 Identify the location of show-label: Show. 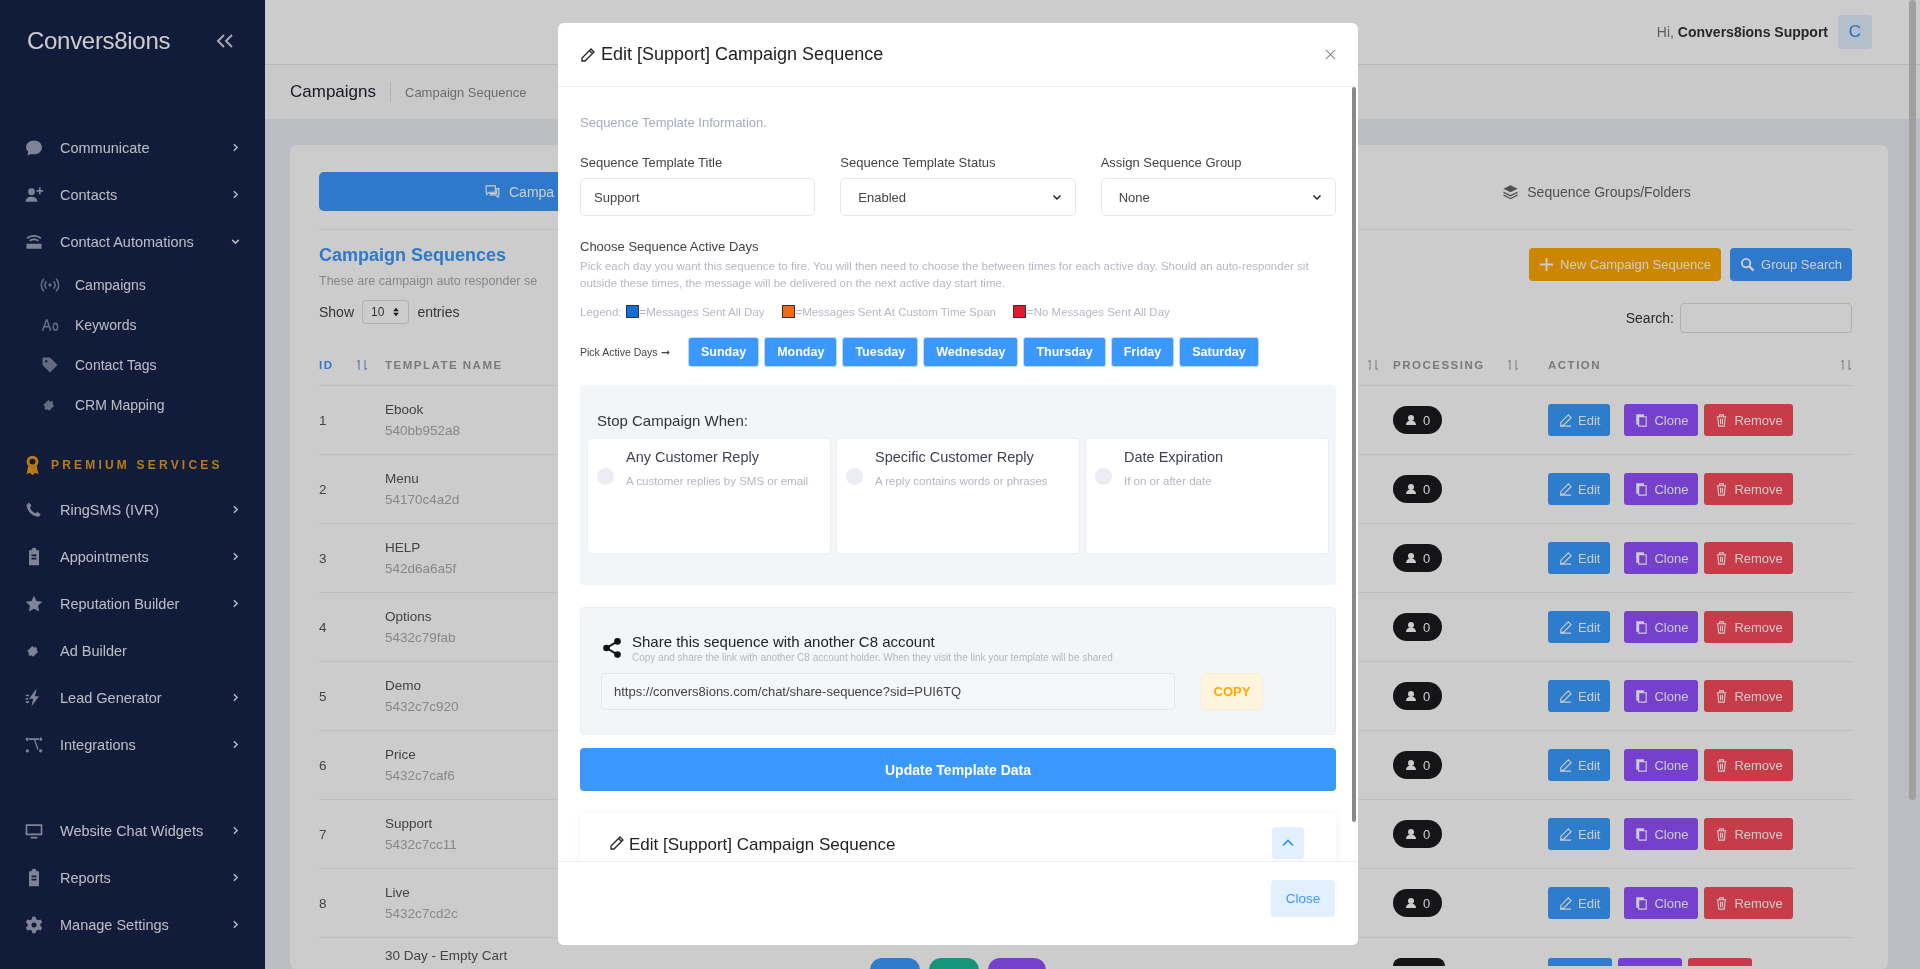
(337, 312).